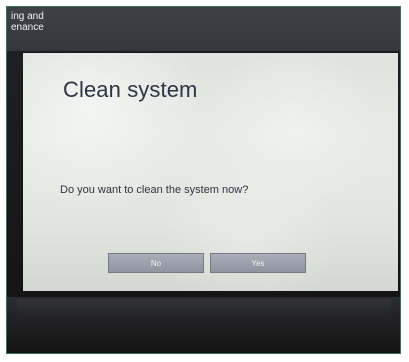 This screenshot has height=362, width=409. What do you see at coordinates (130, 89) in the screenshot?
I see `dialog-title: Clean system` at bounding box center [130, 89].